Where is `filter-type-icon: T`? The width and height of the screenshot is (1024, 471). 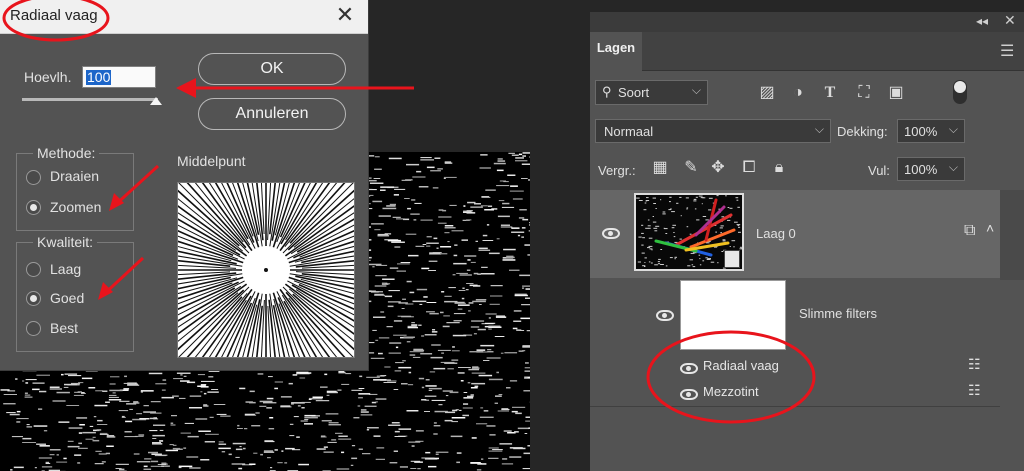 filter-type-icon: T is located at coordinates (830, 93).